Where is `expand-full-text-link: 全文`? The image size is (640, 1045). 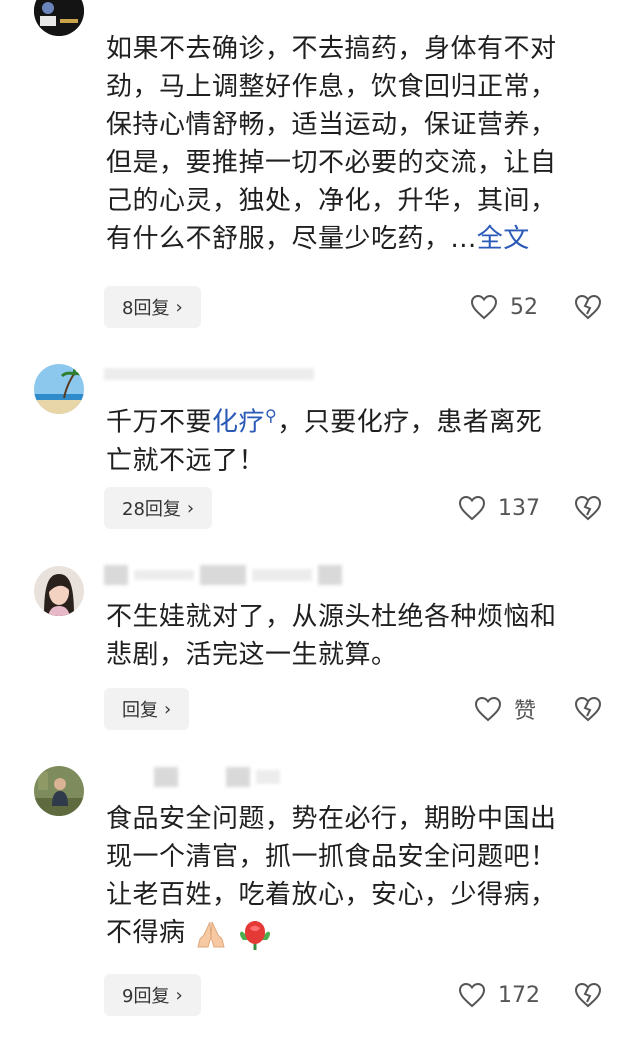 expand-full-text-link: 全文 is located at coordinates (503, 239).